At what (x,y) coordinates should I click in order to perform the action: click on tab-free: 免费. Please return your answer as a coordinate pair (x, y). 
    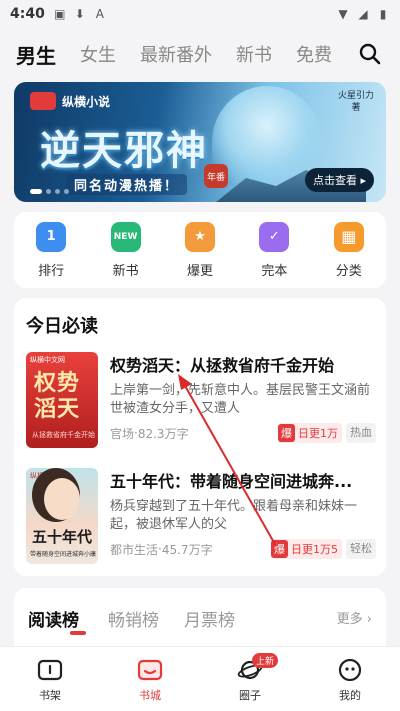
    Looking at the image, I should click on (314, 54).